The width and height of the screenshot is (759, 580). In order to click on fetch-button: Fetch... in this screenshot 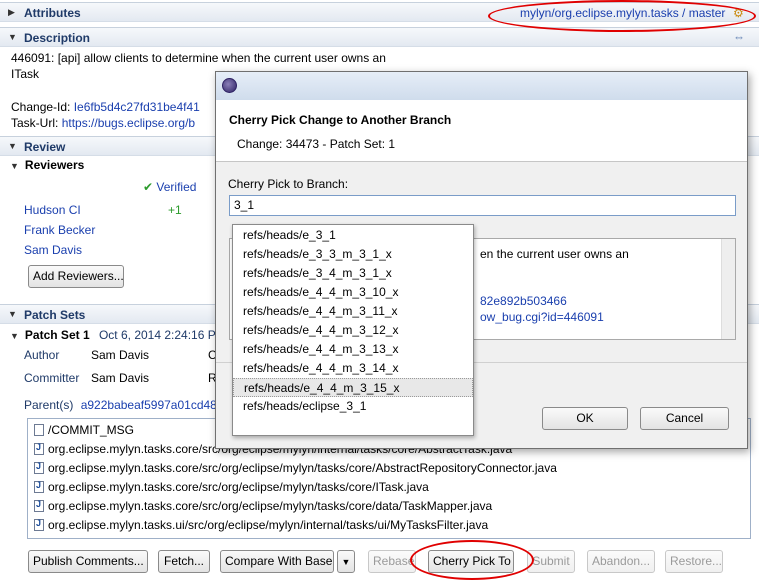, I will do `click(184, 561)`.